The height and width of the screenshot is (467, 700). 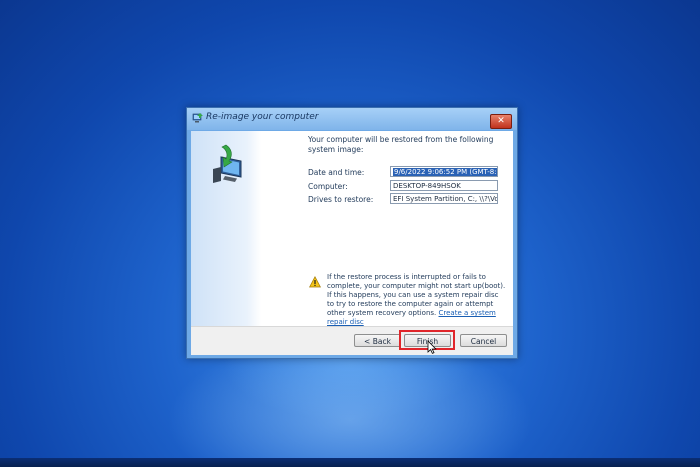 What do you see at coordinates (226, 228) in the screenshot?
I see `side-panel` at bounding box center [226, 228].